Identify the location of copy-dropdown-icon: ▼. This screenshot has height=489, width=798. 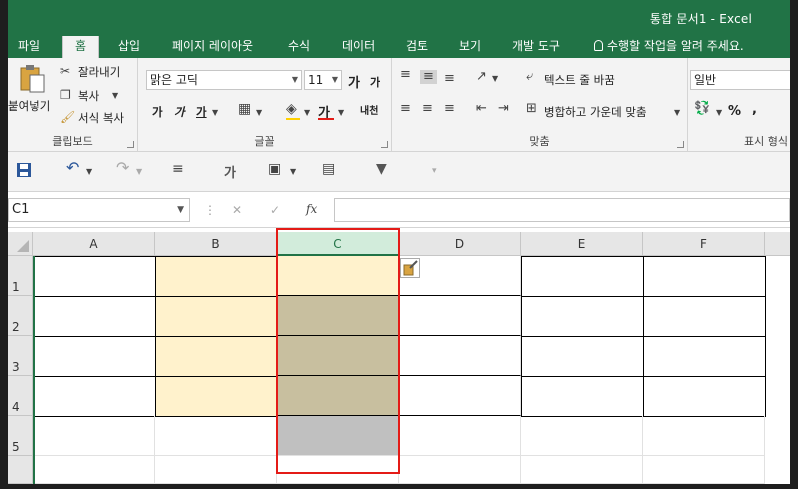
(115, 96).